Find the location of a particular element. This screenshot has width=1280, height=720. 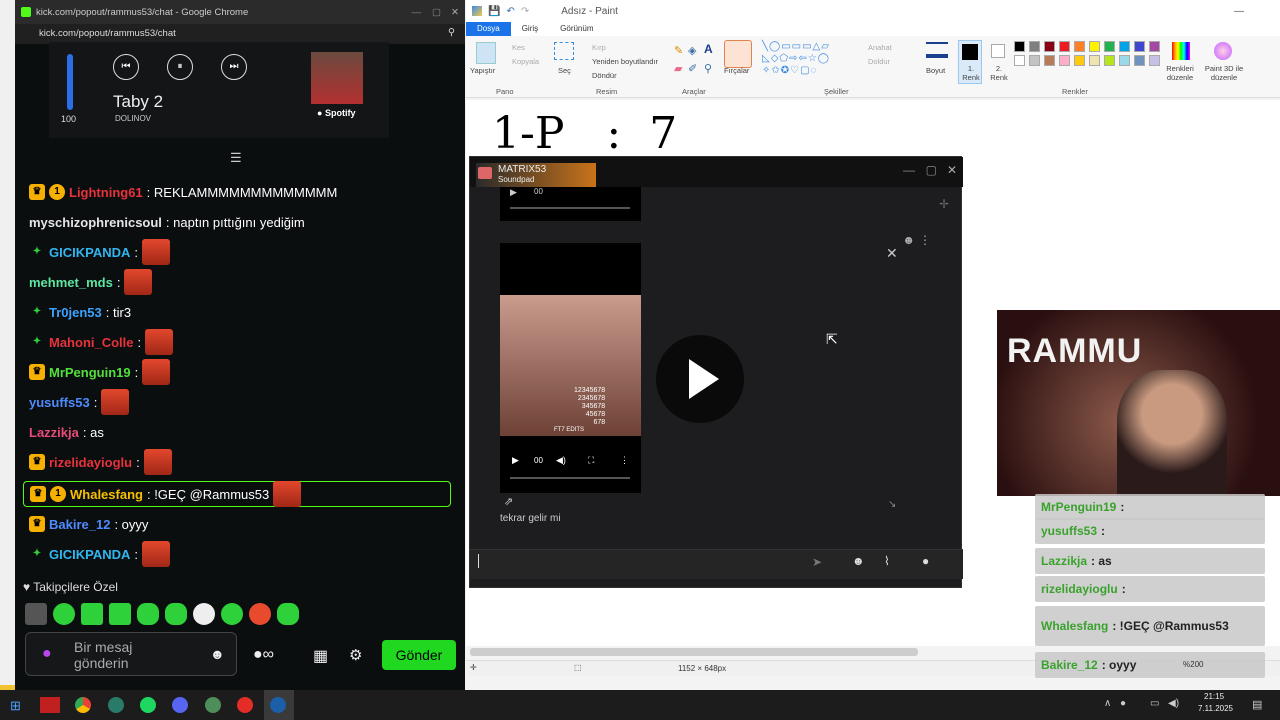

canvas-scrollbar is located at coordinates (694, 652).